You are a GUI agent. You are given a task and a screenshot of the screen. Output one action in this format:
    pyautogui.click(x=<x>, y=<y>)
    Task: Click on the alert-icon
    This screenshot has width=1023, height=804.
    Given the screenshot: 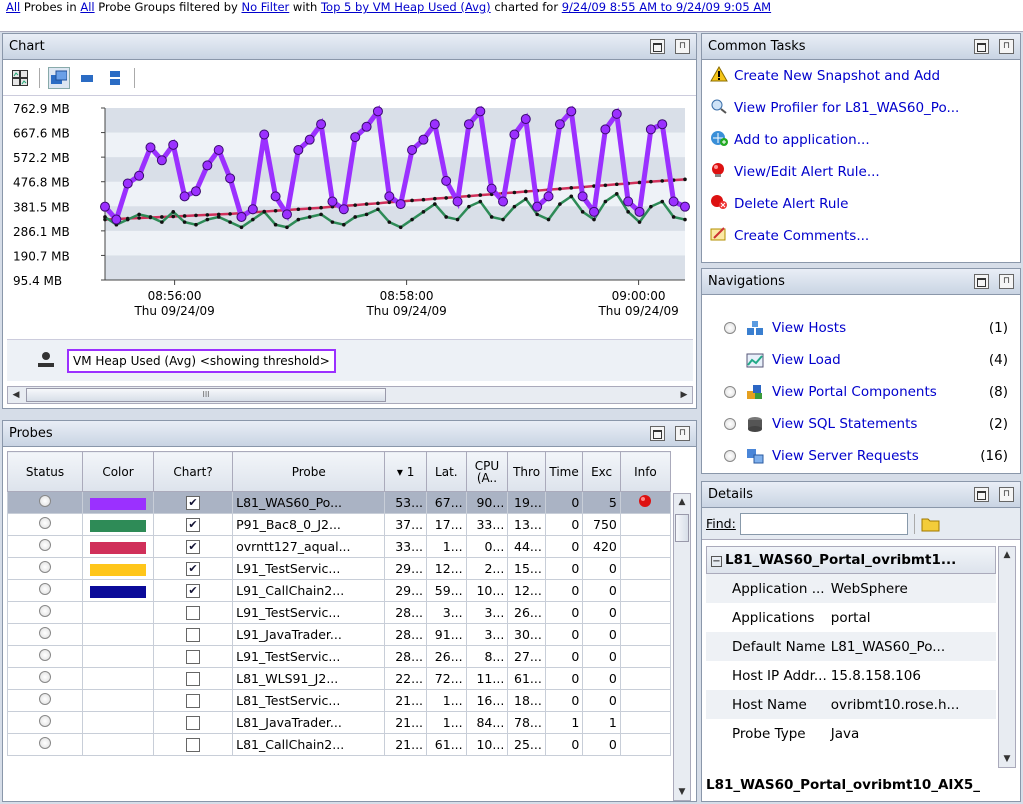 What is the action you would take?
    pyautogui.click(x=645, y=501)
    